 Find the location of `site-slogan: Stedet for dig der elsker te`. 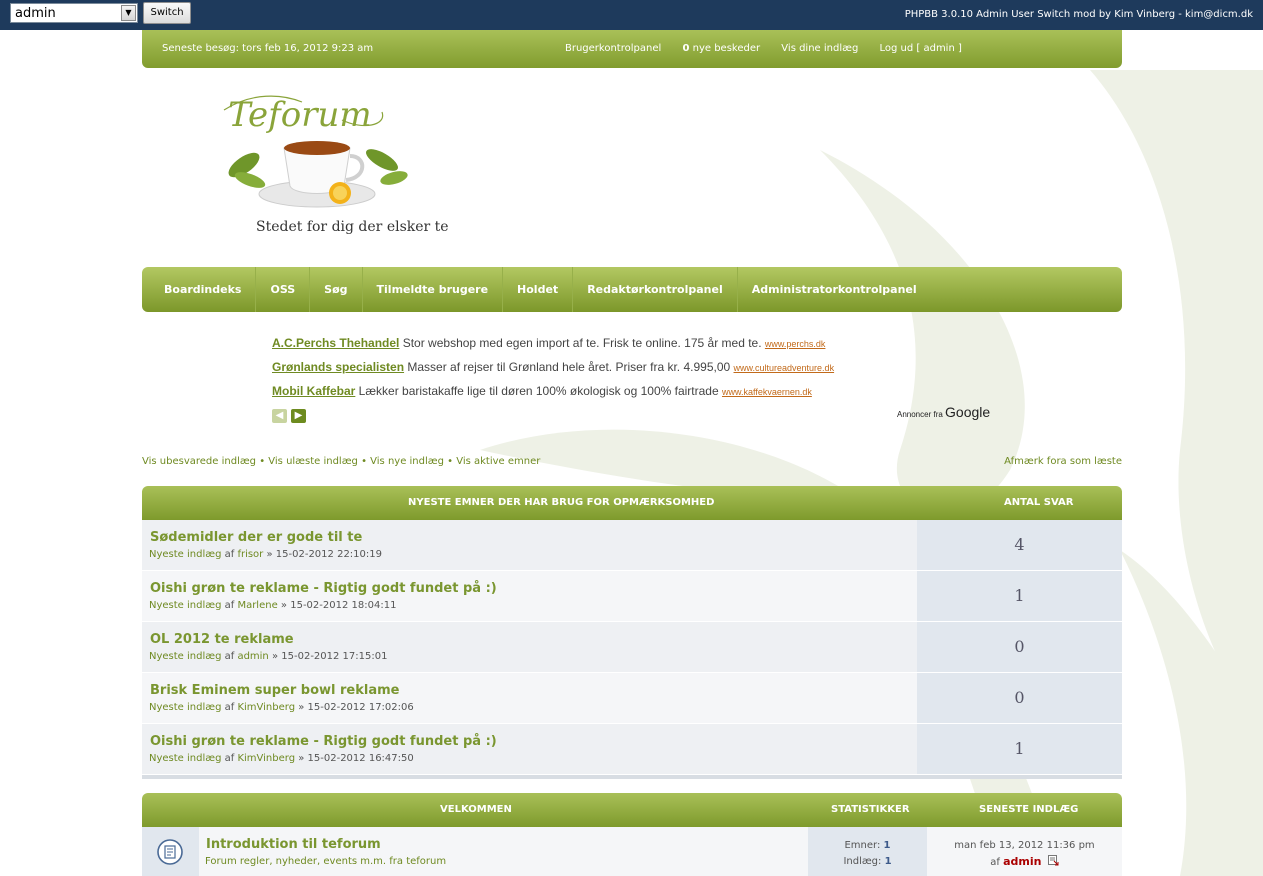

site-slogan: Stedet for dig der elsker te is located at coordinates (352, 227).